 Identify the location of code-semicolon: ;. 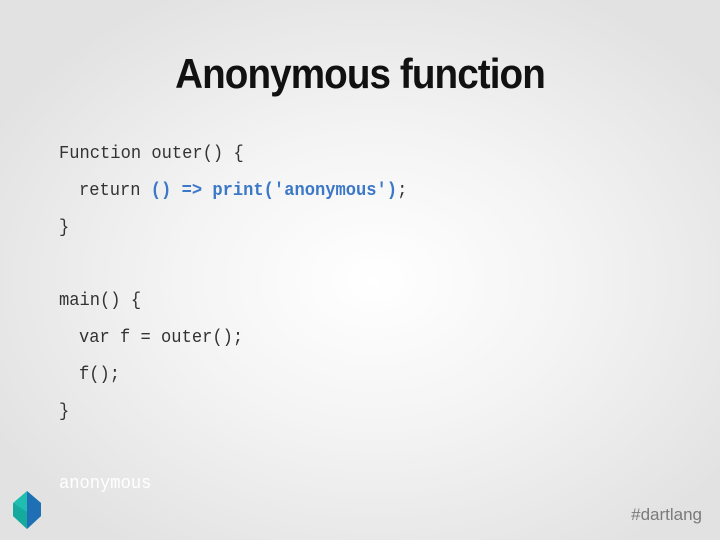
(402, 190).